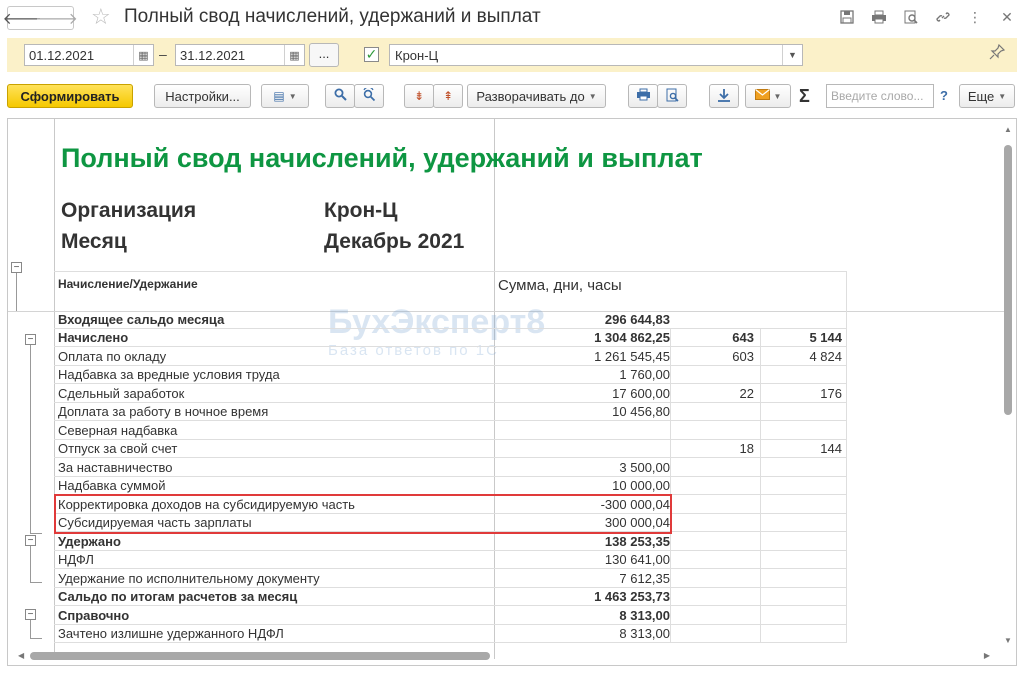  What do you see at coordinates (450, 394) in the screenshot?
I see `table-row: Сдельный заработок 17 600,00 22 176` at bounding box center [450, 394].